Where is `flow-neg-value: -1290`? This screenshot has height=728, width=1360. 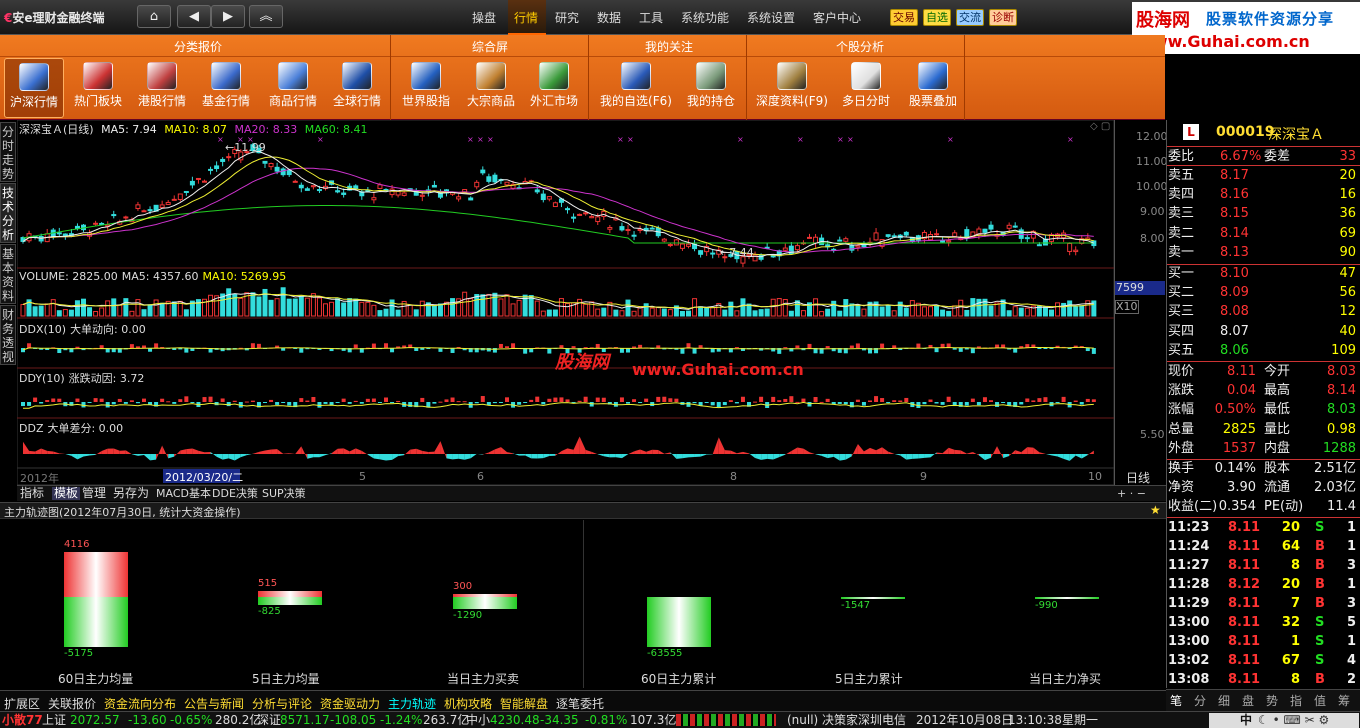
flow-neg-value: -1290 is located at coordinates (468, 615).